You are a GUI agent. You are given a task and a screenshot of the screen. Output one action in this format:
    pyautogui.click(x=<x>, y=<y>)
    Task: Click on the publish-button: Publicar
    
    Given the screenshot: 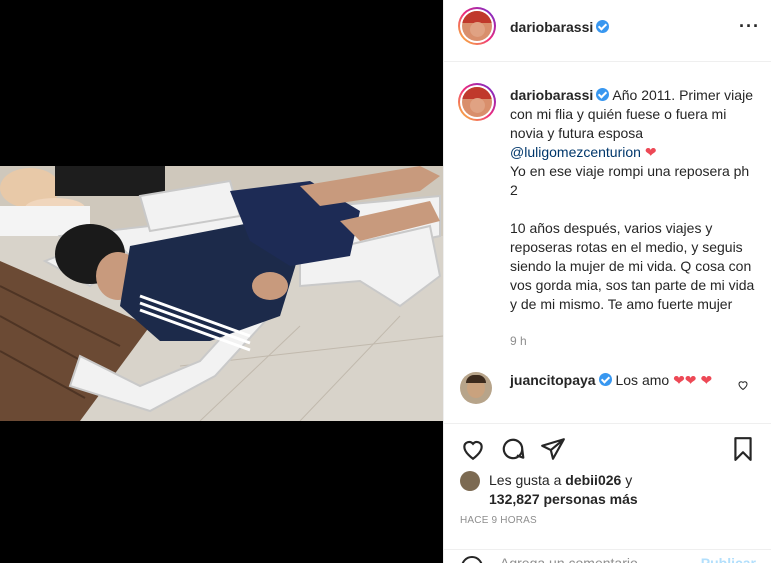 What is the action you would take?
    pyautogui.click(x=728, y=559)
    